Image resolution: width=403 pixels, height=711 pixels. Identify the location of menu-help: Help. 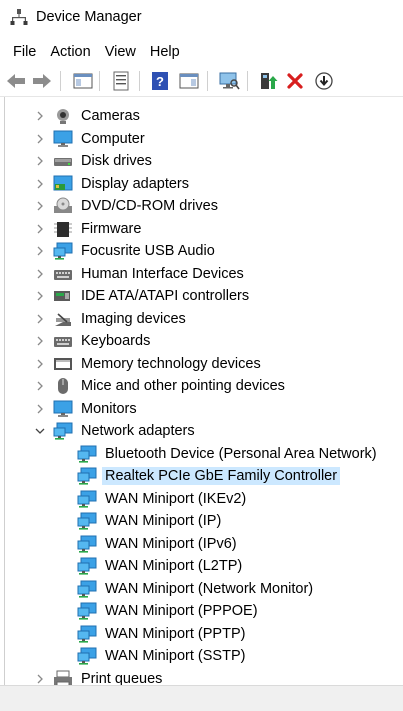
(165, 52).